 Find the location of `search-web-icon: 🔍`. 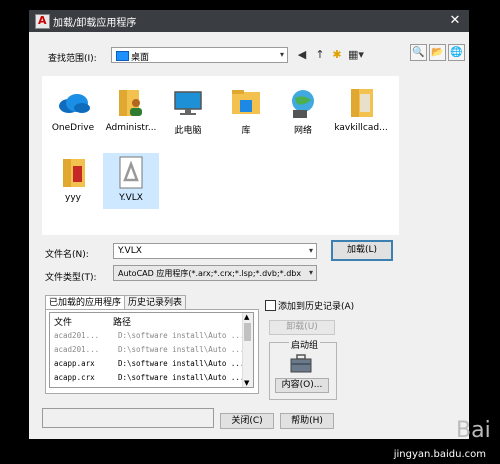

search-web-icon: 🔍 is located at coordinates (418, 52).